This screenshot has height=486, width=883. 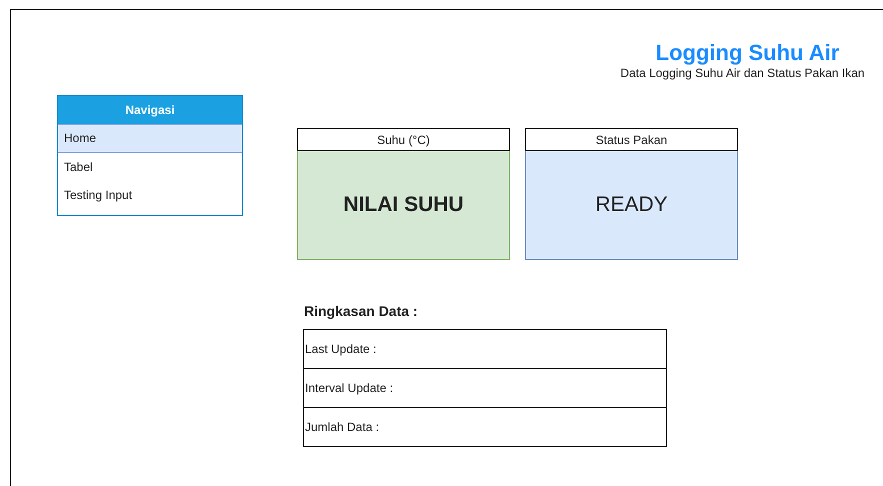 I want to click on summary-row: Interval Update :, so click(x=485, y=387).